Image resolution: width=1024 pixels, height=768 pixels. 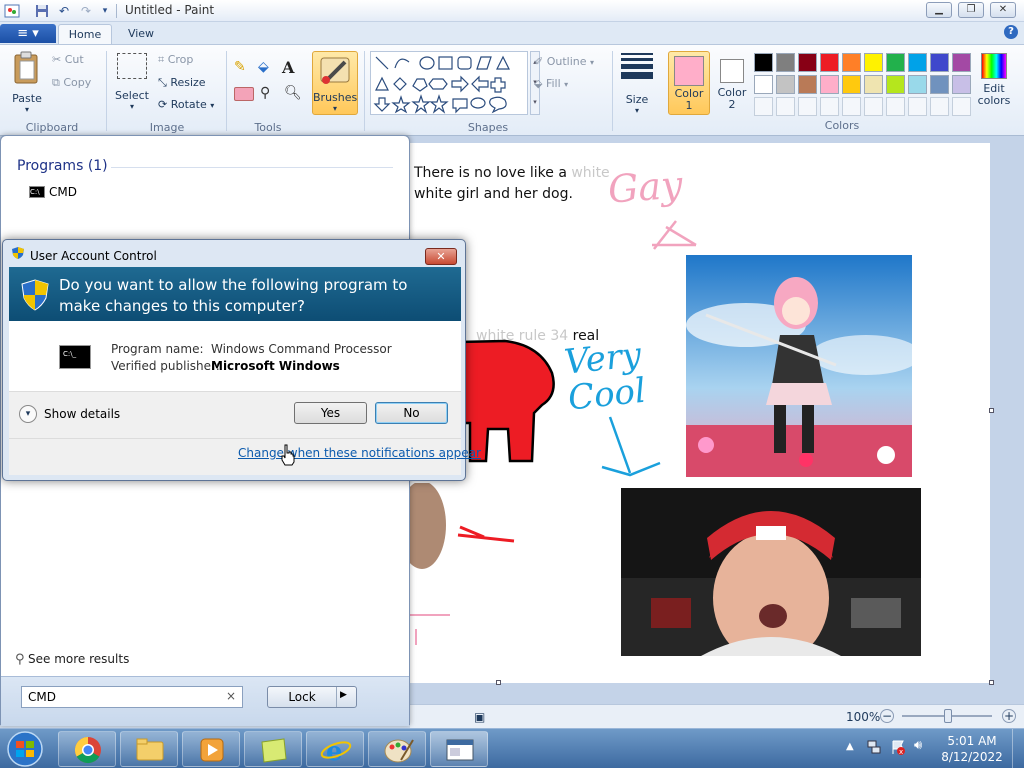 I want to click on fill-button: ⬙ Fill ▾, so click(x=551, y=83).